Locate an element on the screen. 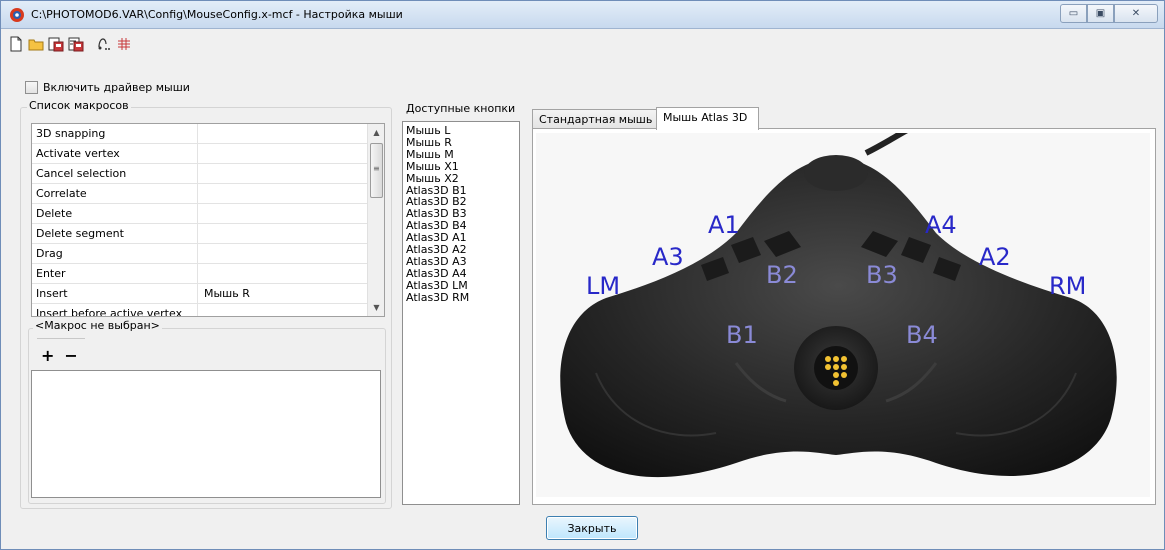  table-row: Drag is located at coordinates (208, 254).